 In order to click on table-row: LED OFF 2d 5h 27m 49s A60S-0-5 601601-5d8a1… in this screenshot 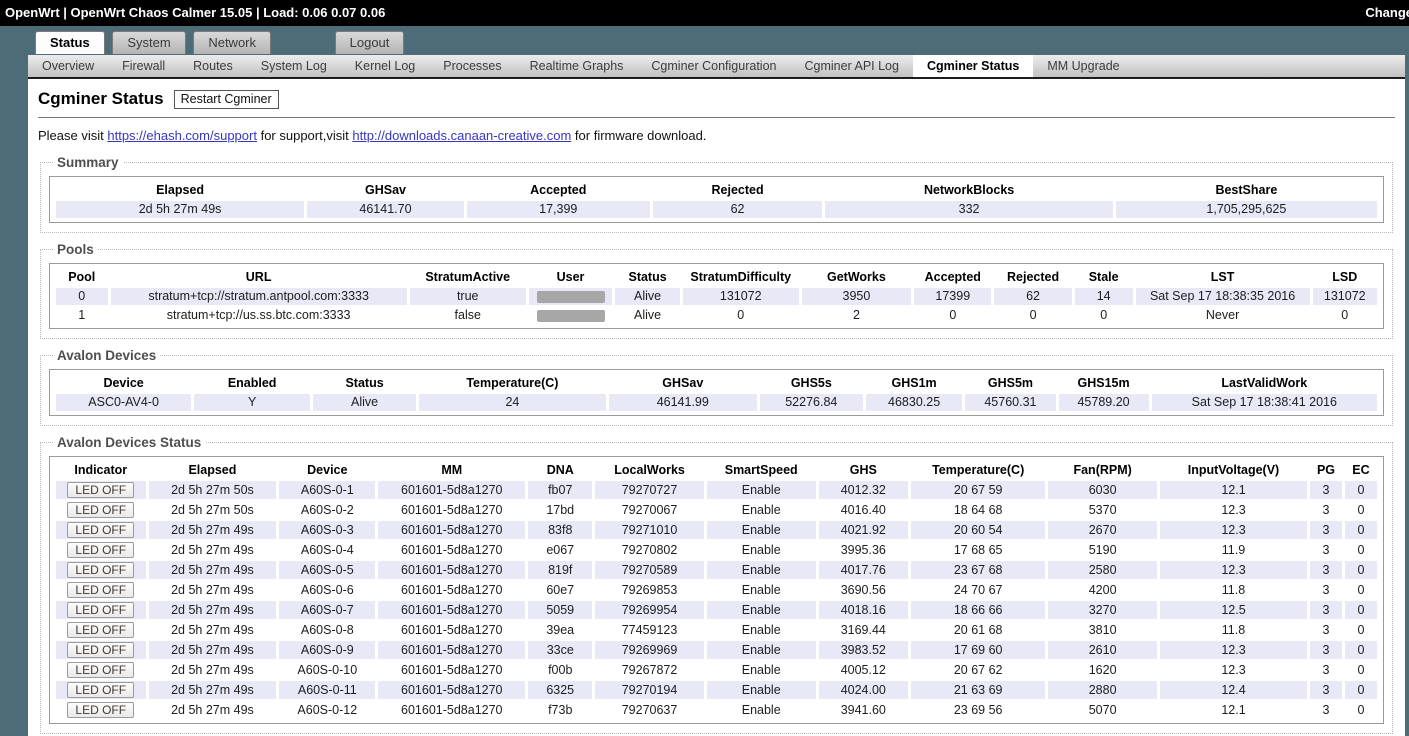, I will do `click(716, 570)`.